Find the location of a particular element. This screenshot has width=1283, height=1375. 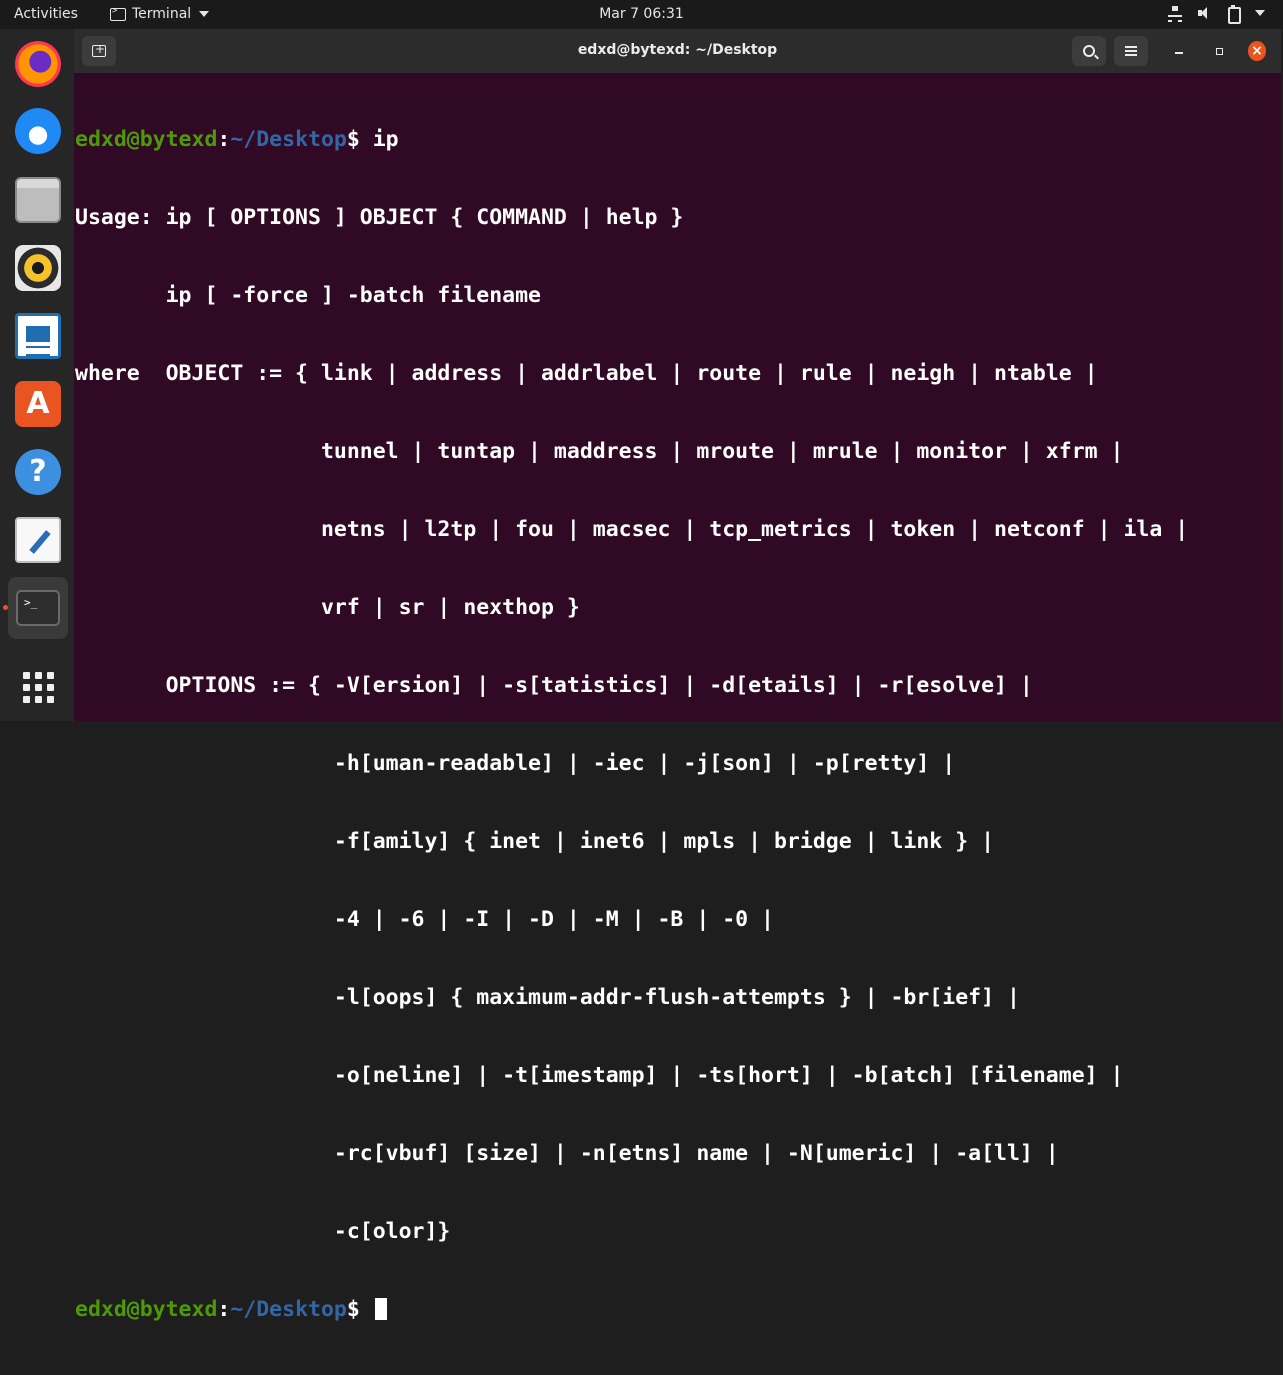

dock-thunderbird is located at coordinates (38, 131).